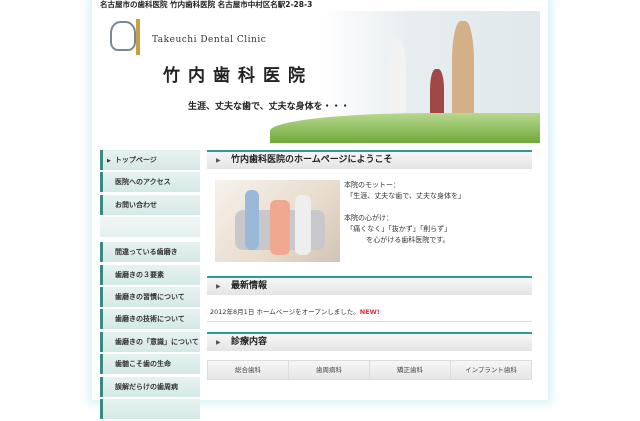  I want to click on news-text: ホームページをオープンしました。, so click(308, 312).